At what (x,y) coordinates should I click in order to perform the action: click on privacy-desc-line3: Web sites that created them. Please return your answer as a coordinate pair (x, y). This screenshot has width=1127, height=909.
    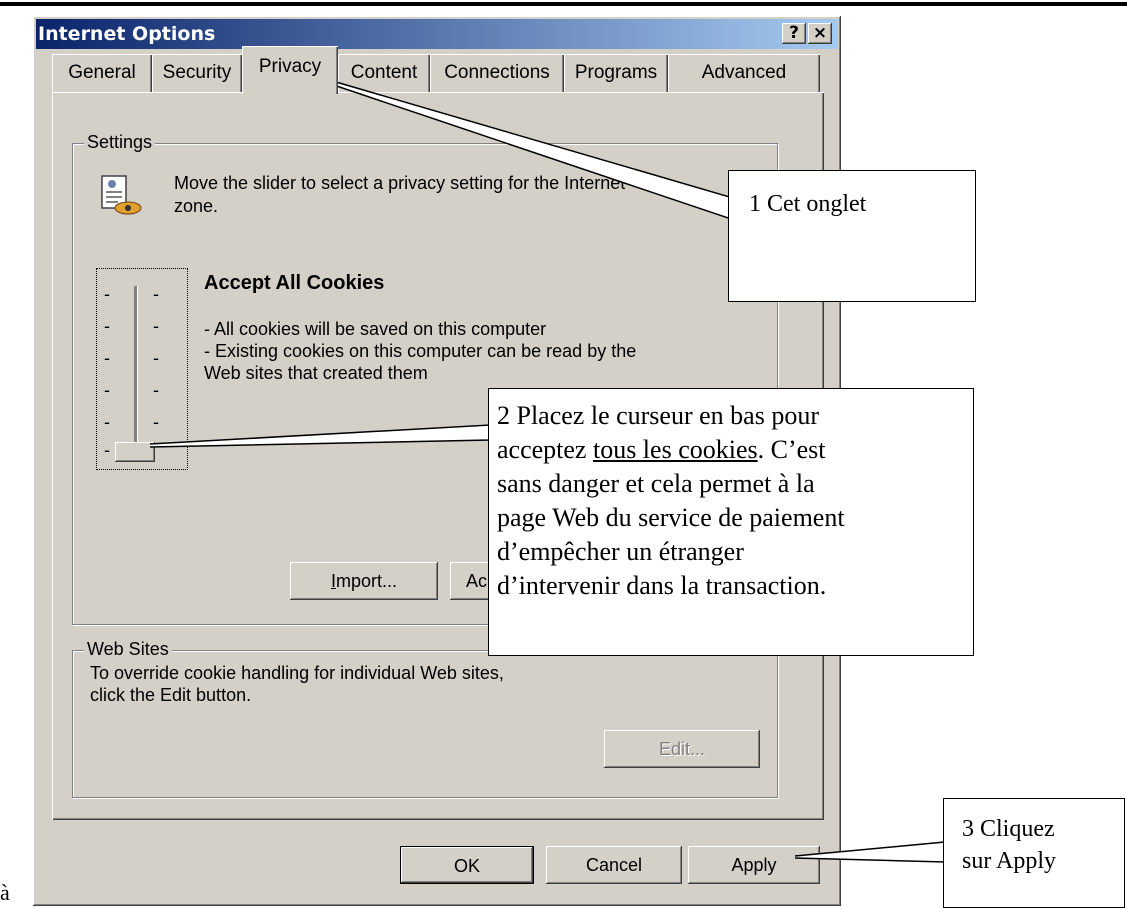
    Looking at the image, I should click on (316, 373).